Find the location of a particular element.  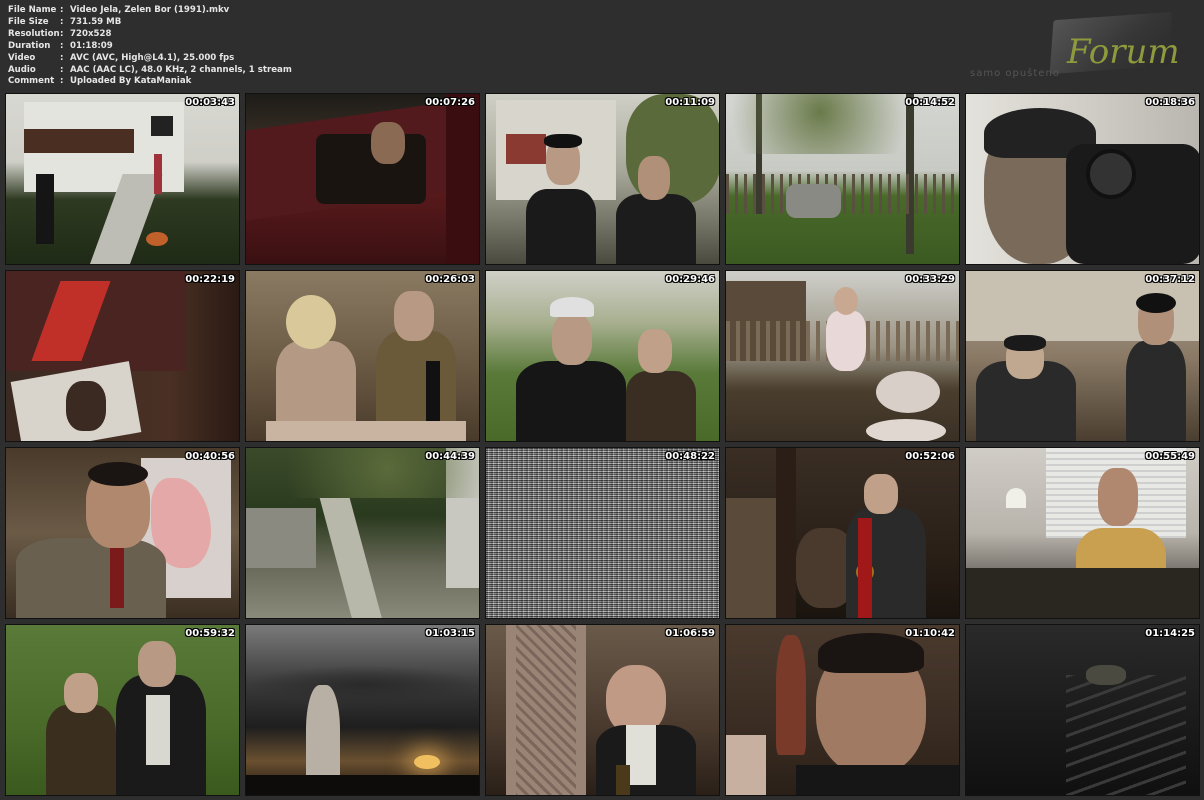

timestamp: 00:03:43 is located at coordinates (210, 102).